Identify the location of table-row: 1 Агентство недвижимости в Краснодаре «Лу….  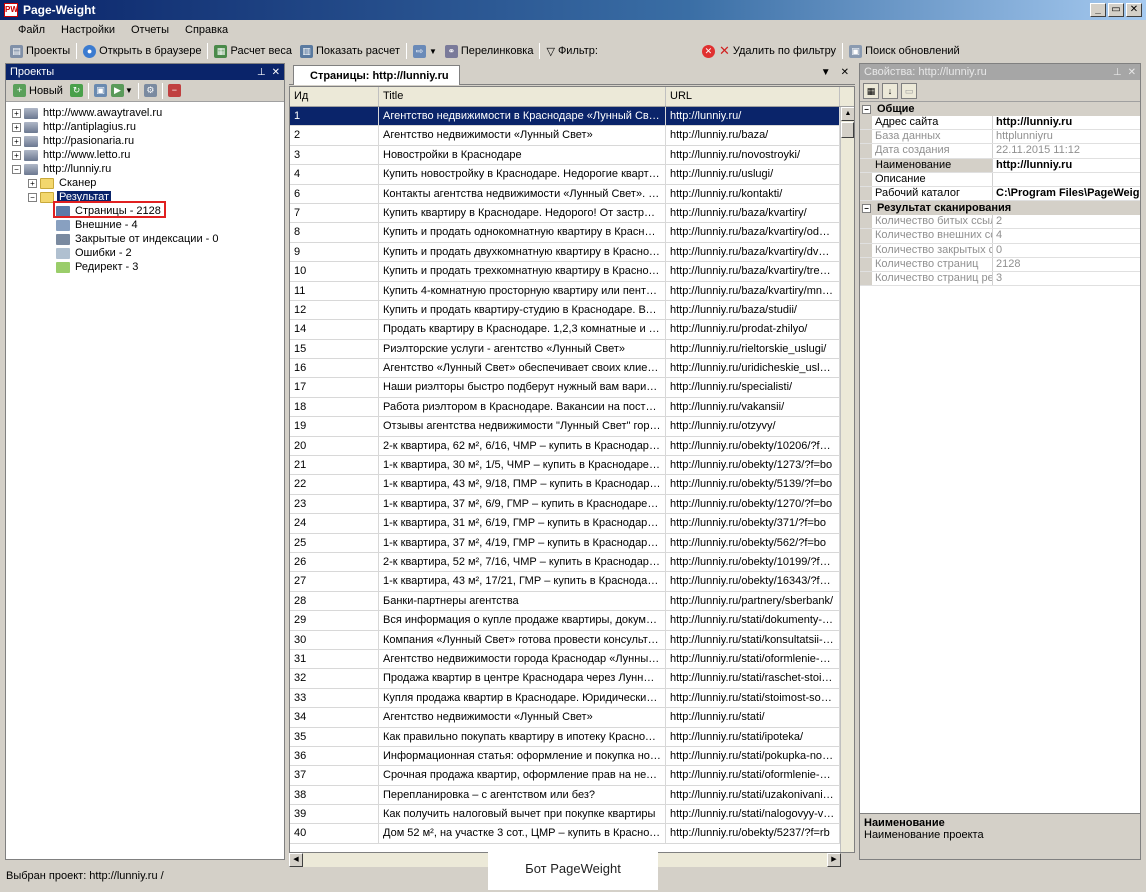
(572, 117).